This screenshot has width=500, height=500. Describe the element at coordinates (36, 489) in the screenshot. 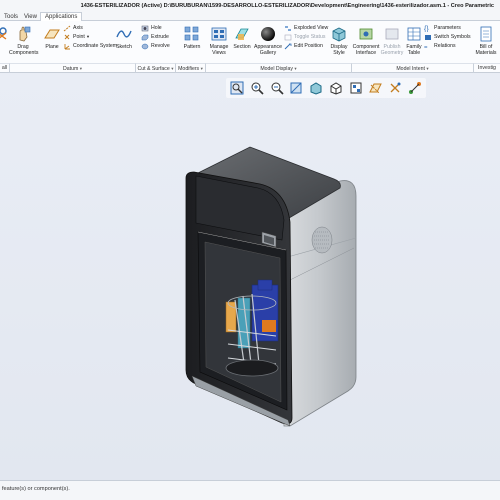

I see `status-message: feature(s) or component(s).` at that location.